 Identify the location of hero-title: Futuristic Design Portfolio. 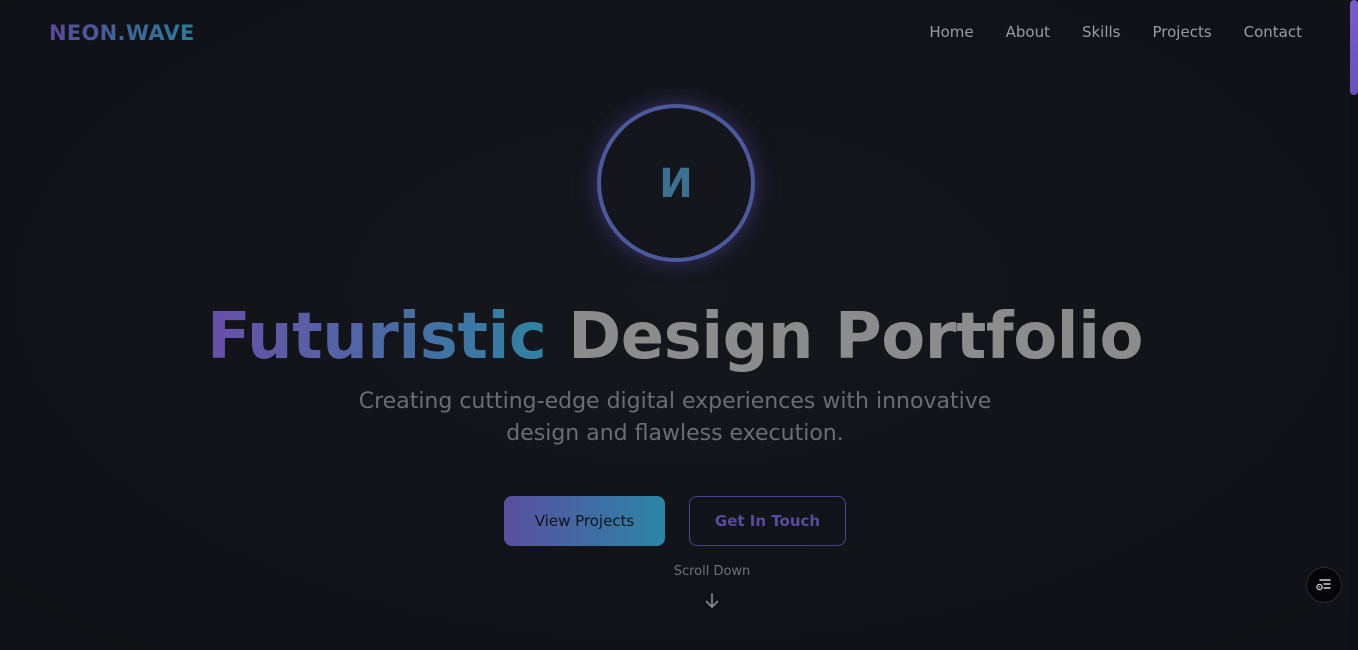
(675, 337).